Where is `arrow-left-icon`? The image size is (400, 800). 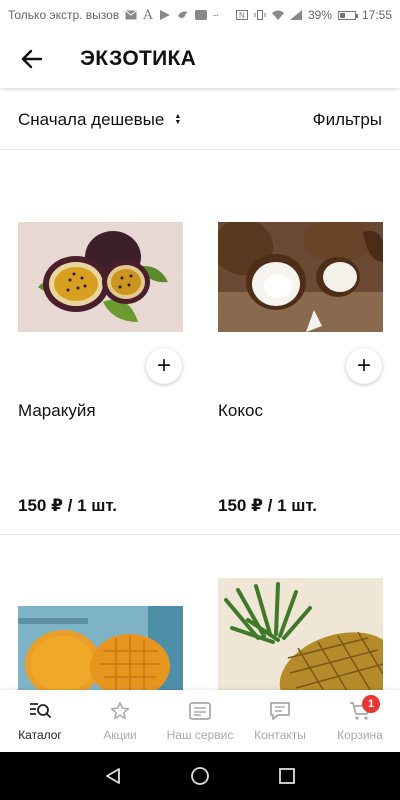
arrow-left-icon is located at coordinates (32, 59).